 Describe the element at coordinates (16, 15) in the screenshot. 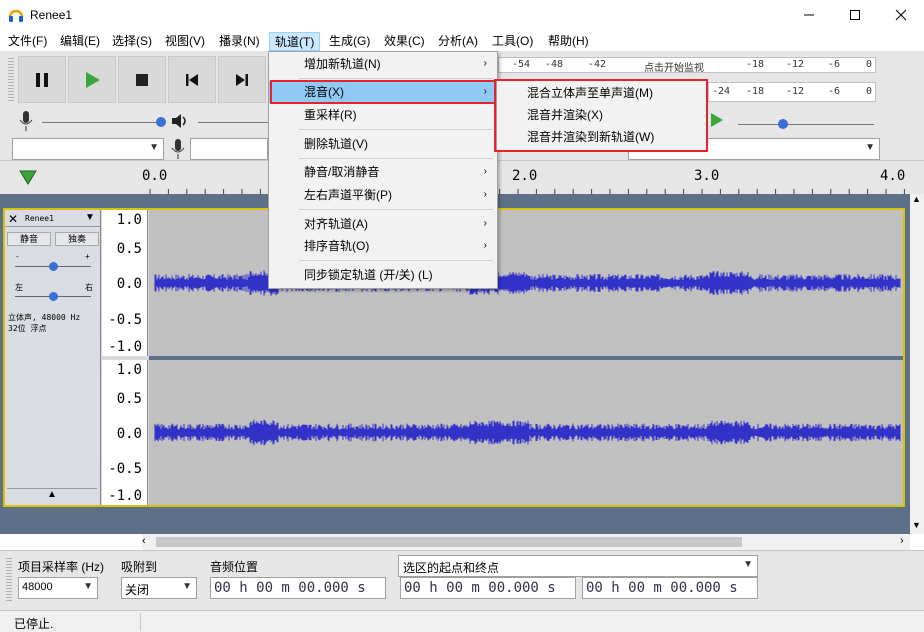

I see `audacity-logo-icon` at that location.